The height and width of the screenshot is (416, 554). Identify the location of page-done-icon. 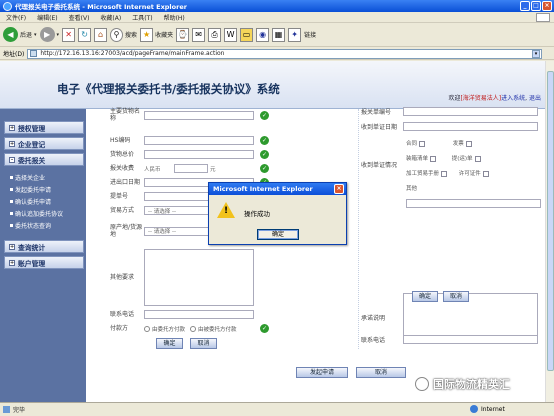
(6, 409).